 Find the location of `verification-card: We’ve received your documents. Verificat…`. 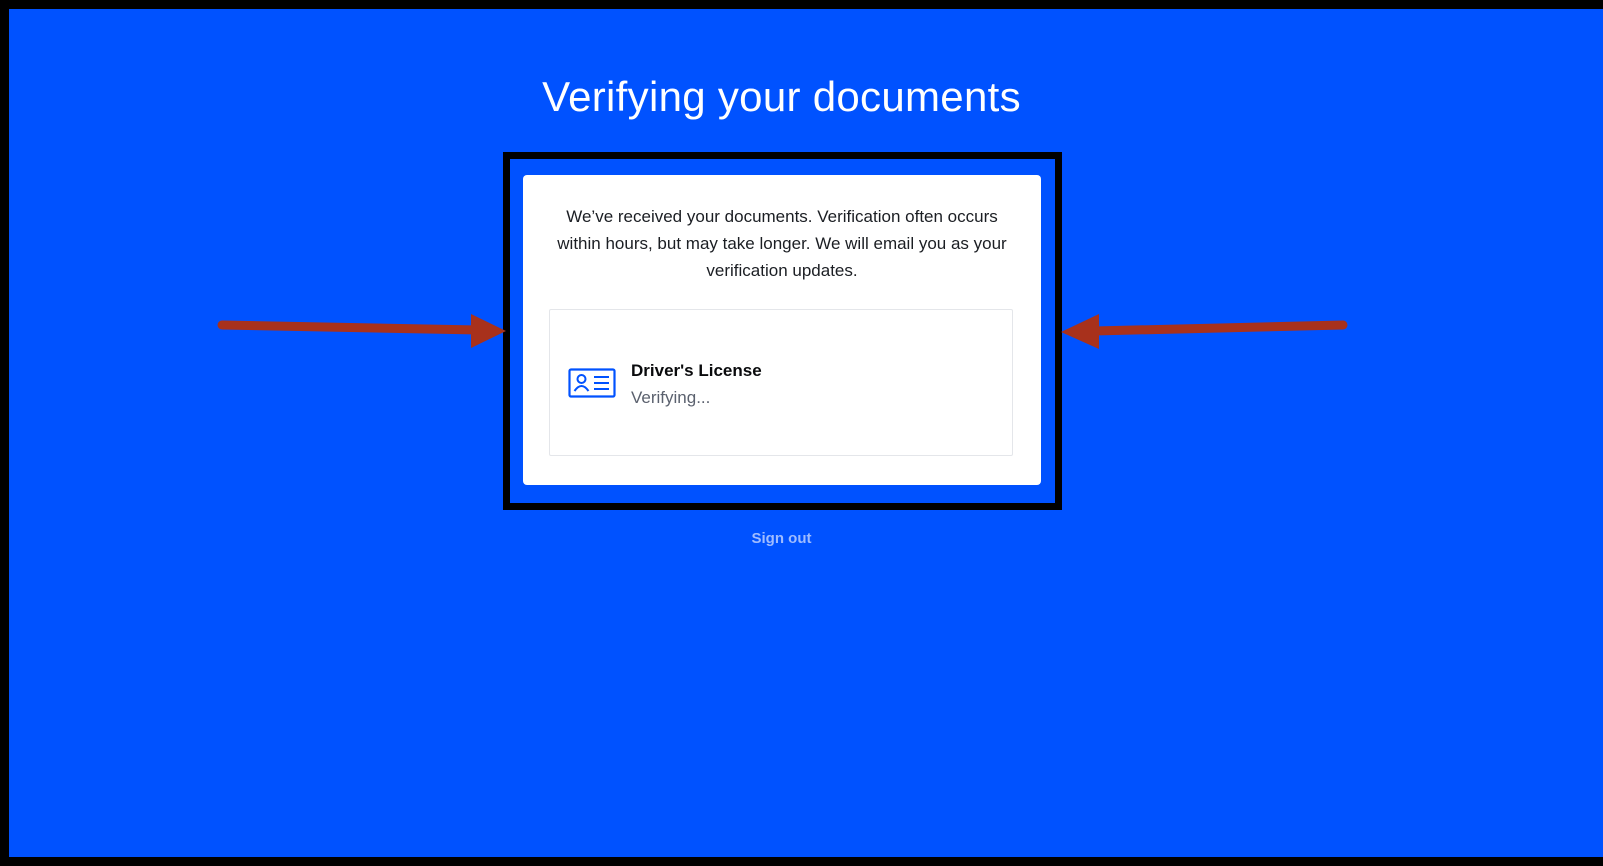

verification-card: We’ve received your documents. Verificat… is located at coordinates (782, 330).